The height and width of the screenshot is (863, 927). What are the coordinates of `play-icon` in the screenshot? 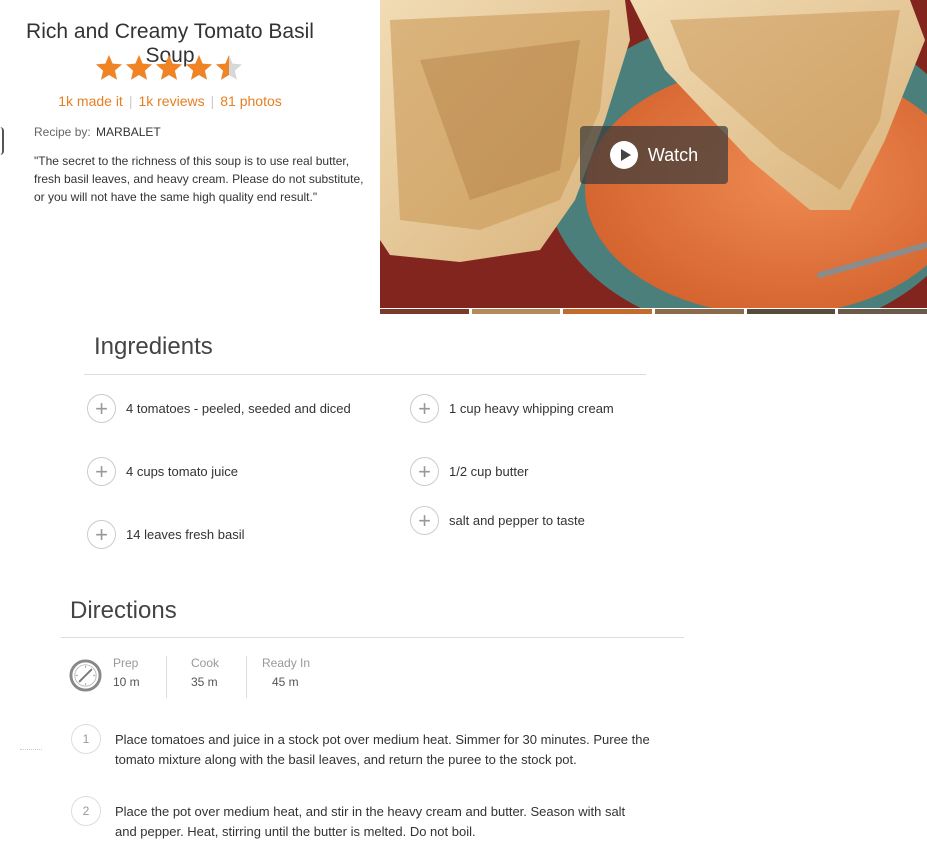 It's located at (623, 155).